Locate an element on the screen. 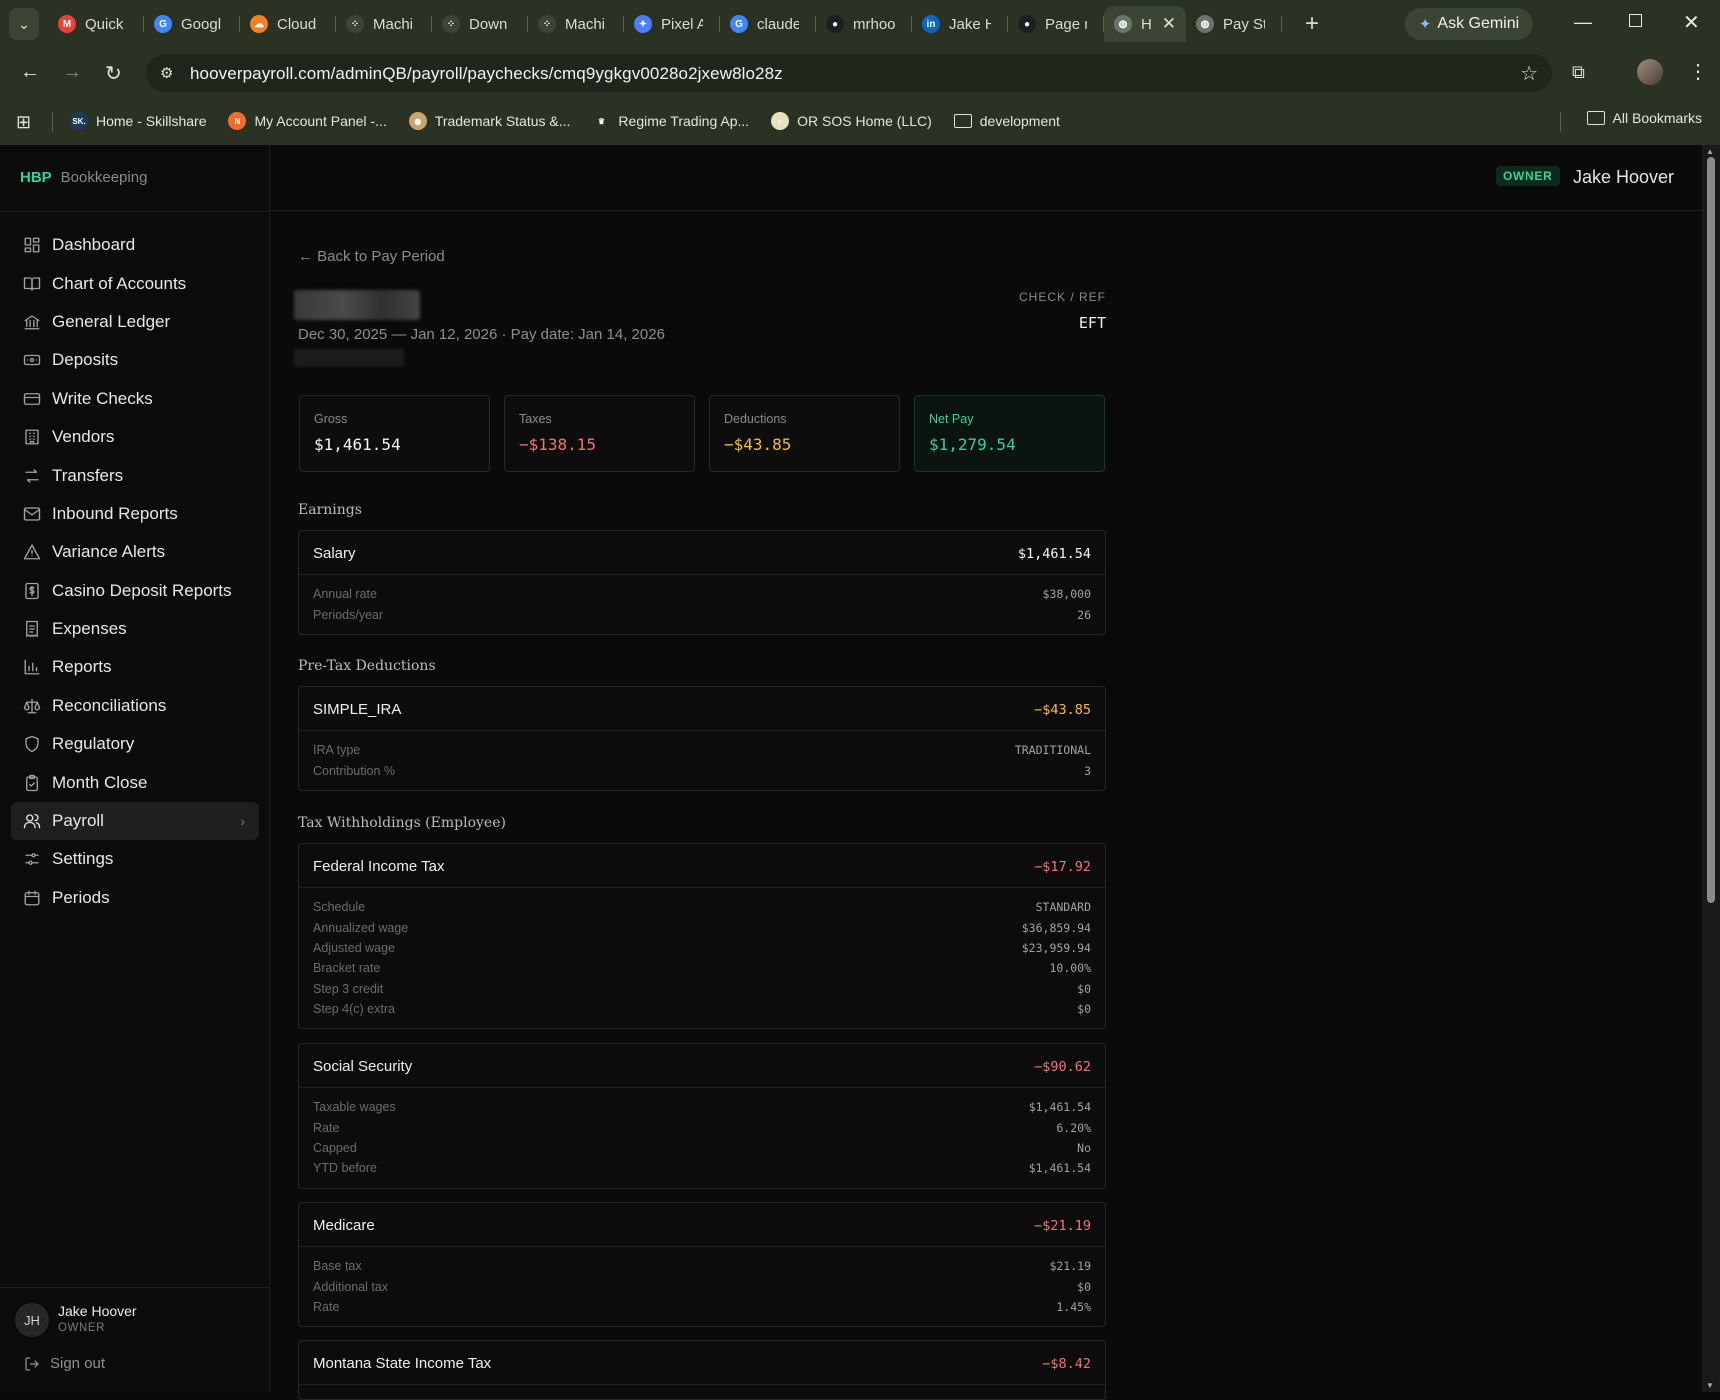 The width and height of the screenshot is (1720, 1400). detail-value: $38,000 is located at coordinates (1066, 594).